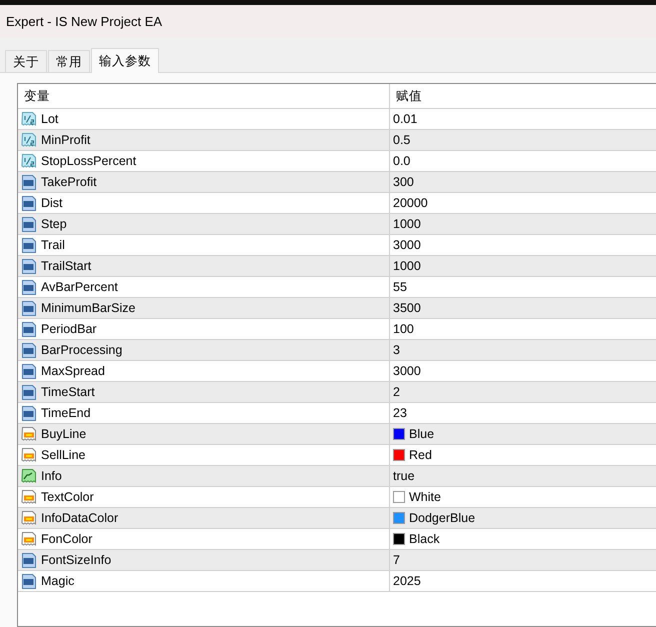 The image size is (656, 627). I want to click on parameter-name: FonColor, so click(66, 539).